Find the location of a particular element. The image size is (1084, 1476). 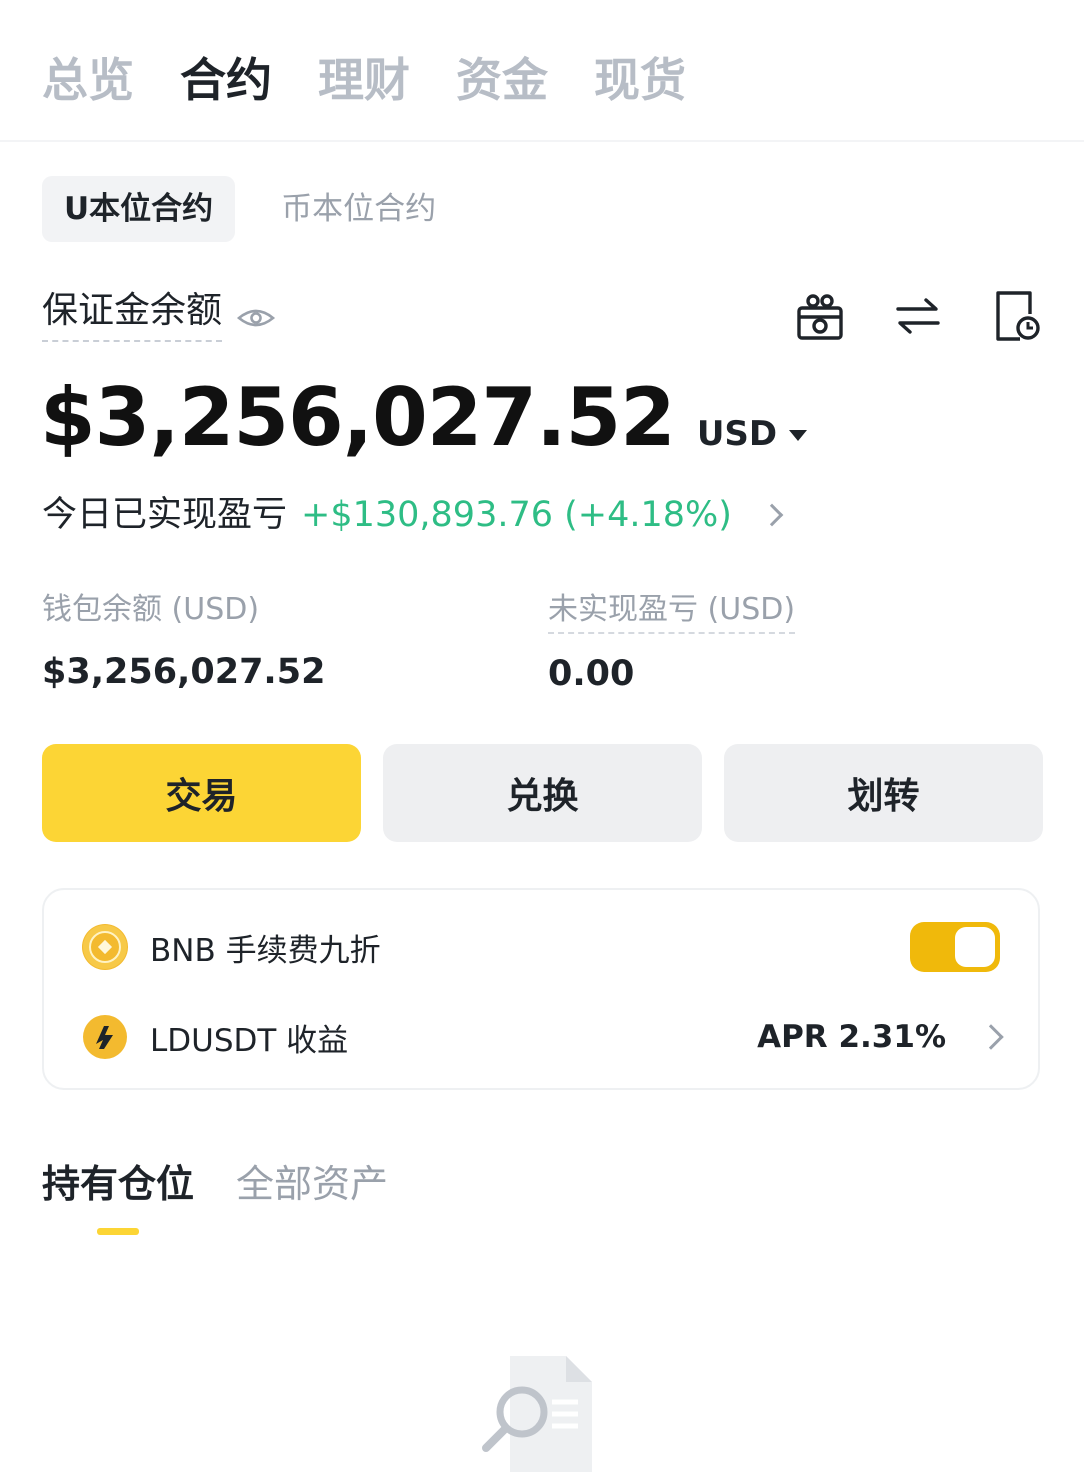

tab-funding: 资金 is located at coordinates (502, 80).